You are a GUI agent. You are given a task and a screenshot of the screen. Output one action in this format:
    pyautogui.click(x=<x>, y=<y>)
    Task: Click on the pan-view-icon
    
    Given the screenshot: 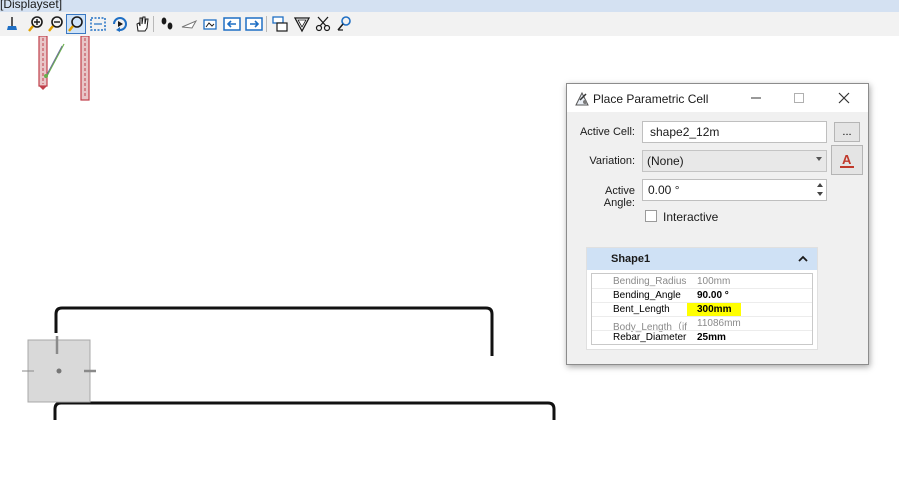 What is the action you would take?
    pyautogui.click(x=142, y=24)
    